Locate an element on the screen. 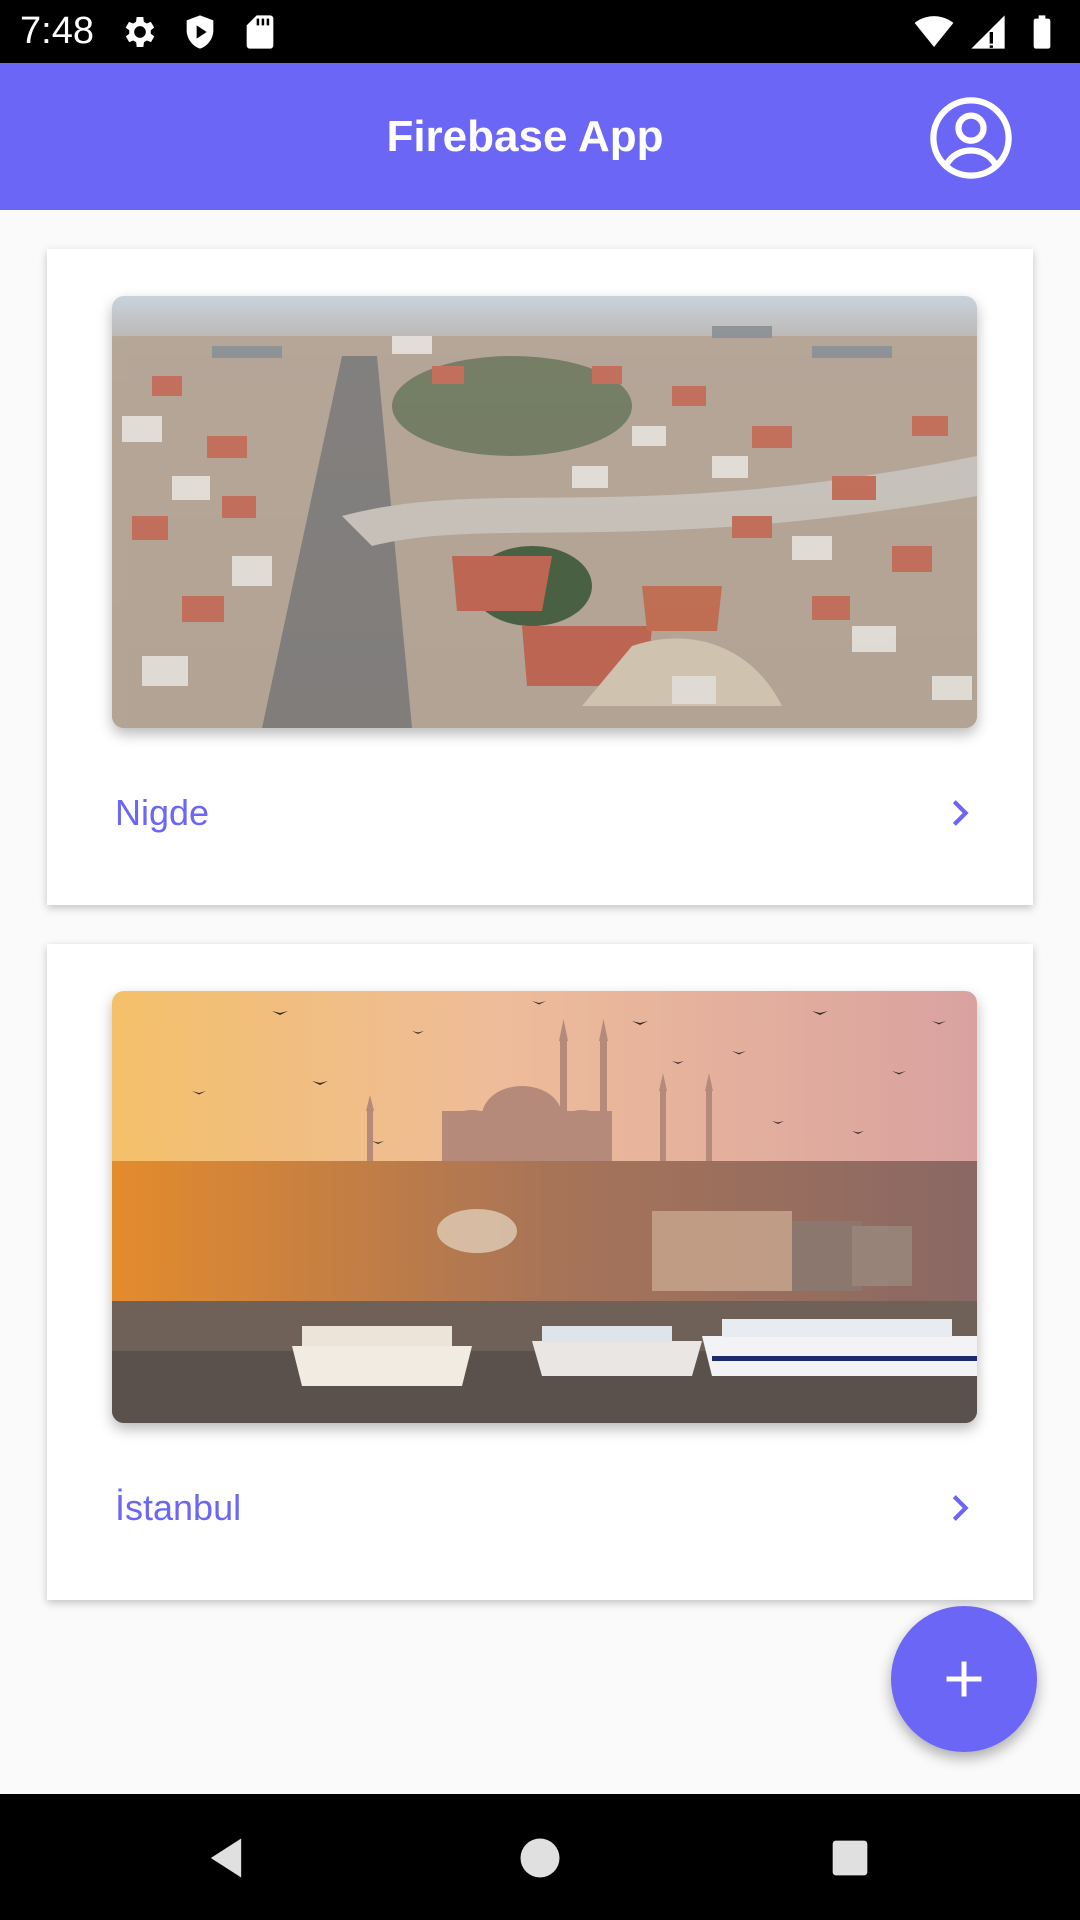 The image size is (1080, 1920). add-city-button is located at coordinates (964, 1679).